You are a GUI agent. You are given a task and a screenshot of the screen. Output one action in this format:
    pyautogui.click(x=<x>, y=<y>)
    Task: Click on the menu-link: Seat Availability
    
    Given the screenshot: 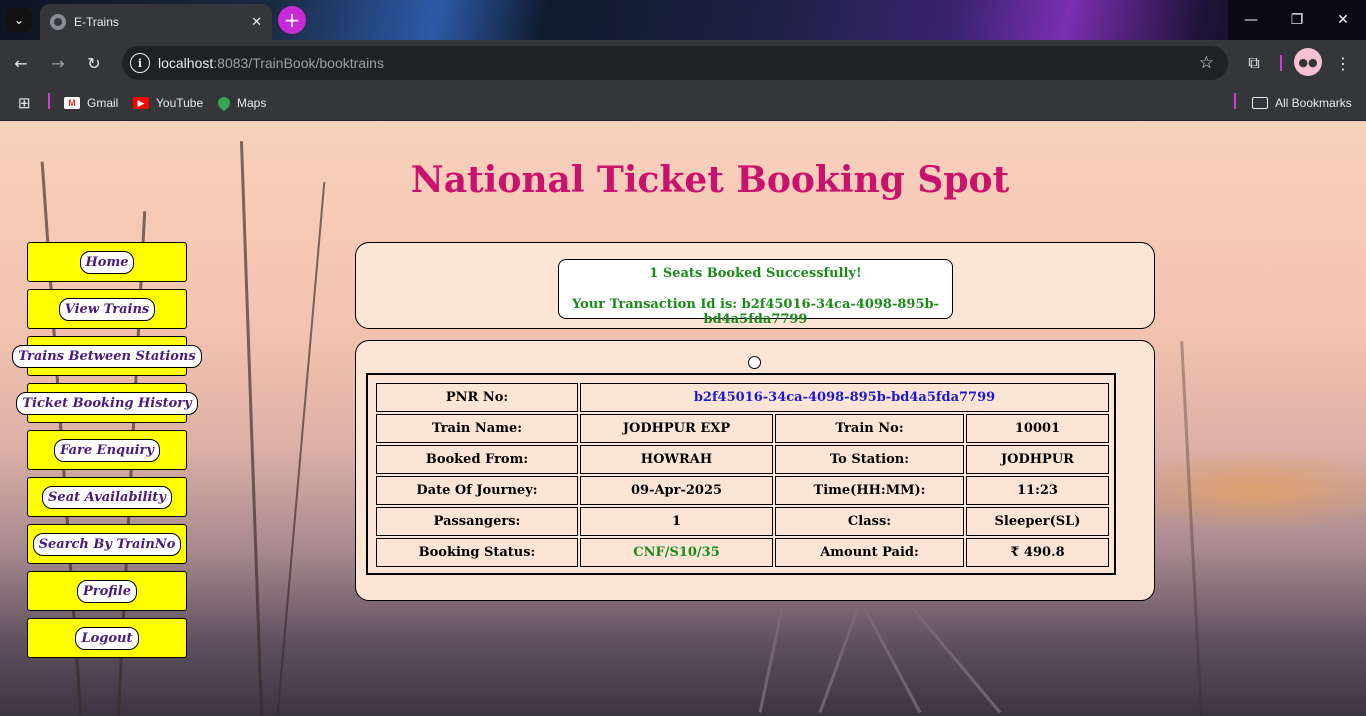 What is the action you would take?
    pyautogui.click(x=107, y=497)
    